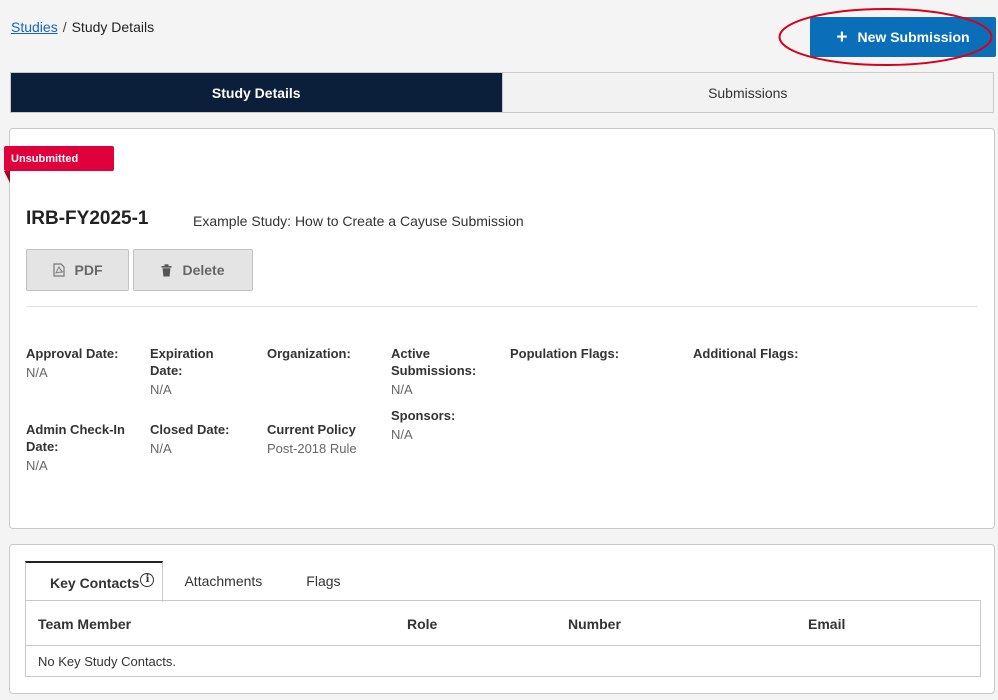 The height and width of the screenshot is (700, 998). Describe the element at coordinates (147, 579) in the screenshot. I see `info-icon: i` at that location.